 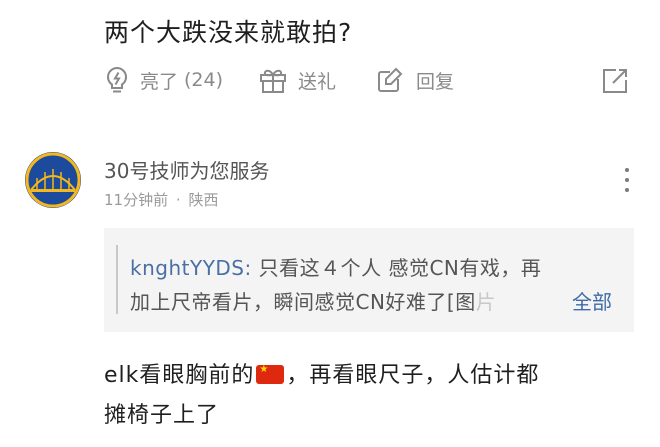 I want to click on share-icon, so click(x=615, y=81).